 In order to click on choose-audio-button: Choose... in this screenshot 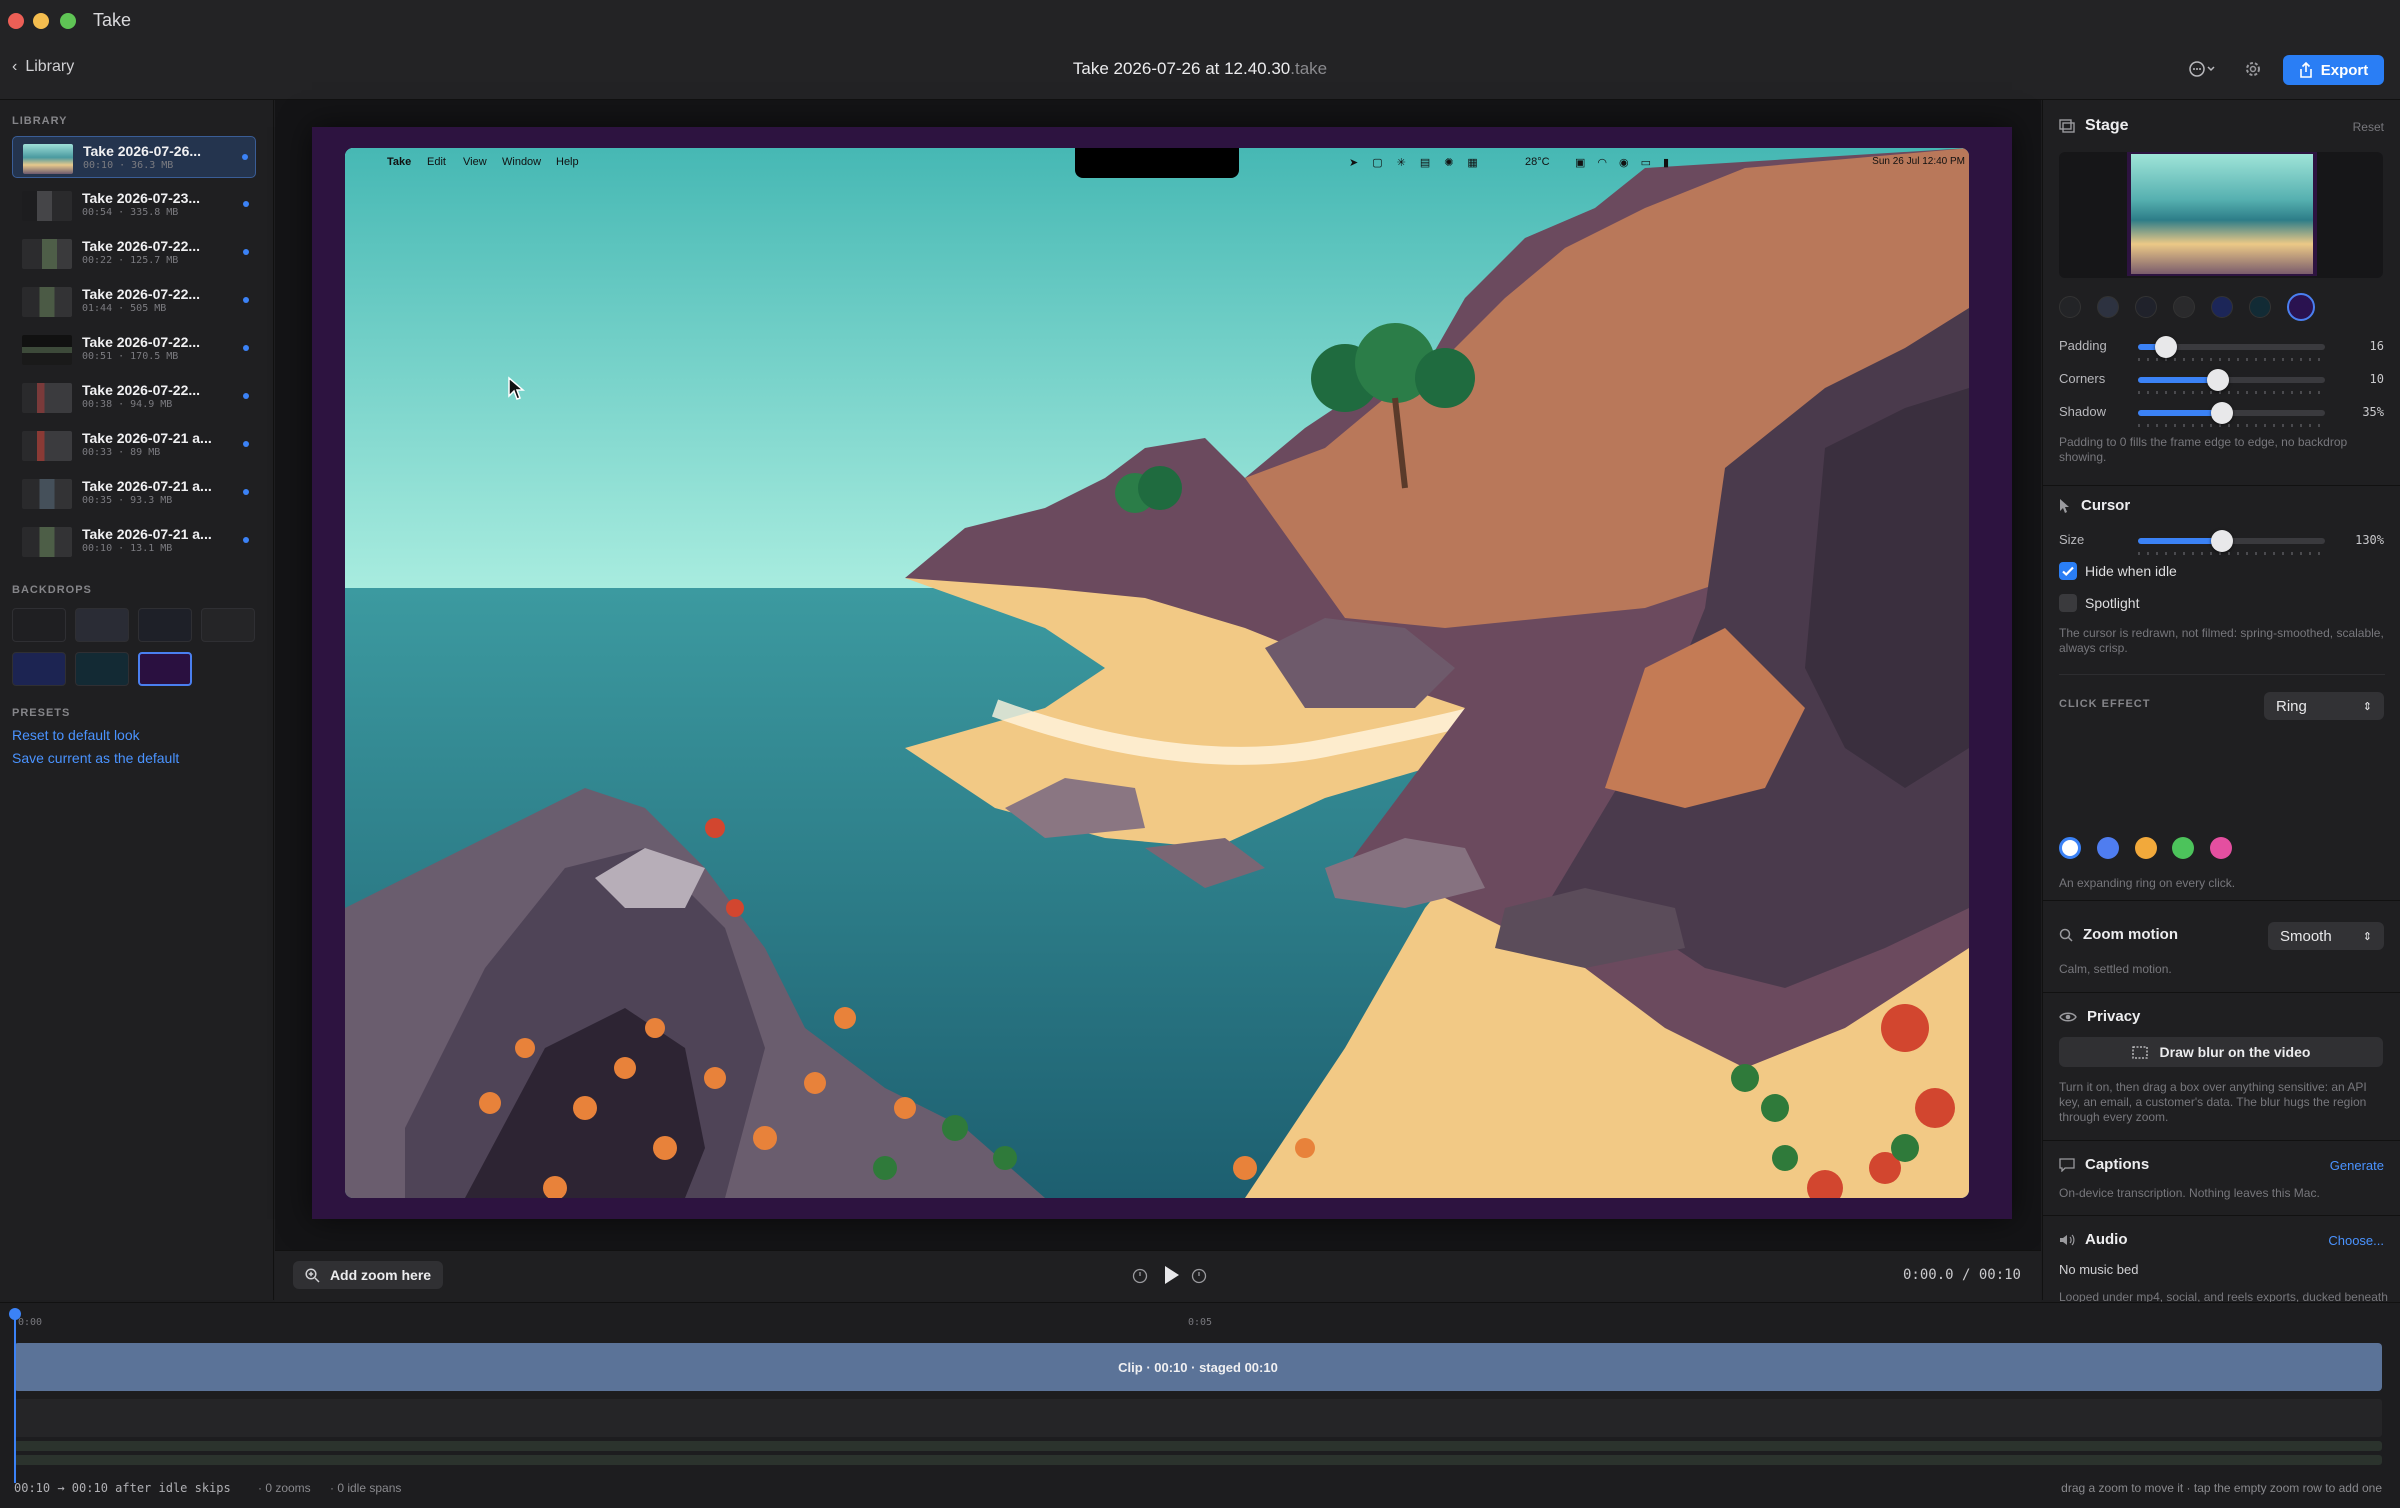, I will do `click(2356, 1240)`.